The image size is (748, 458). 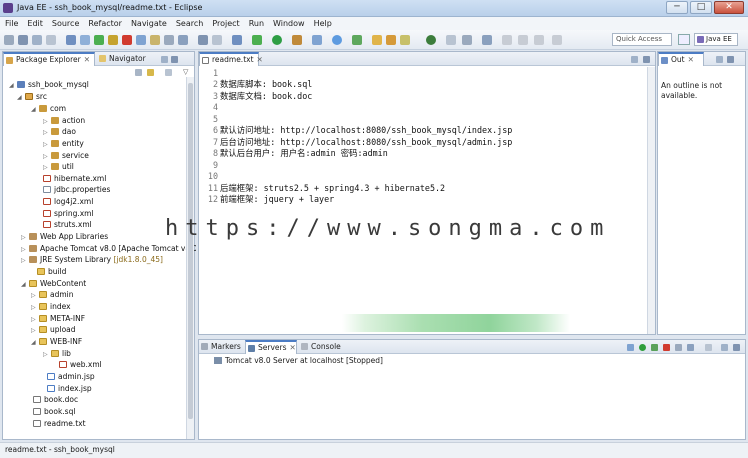 What do you see at coordinates (451, 40) in the screenshot?
I see `annotation-icon` at bounding box center [451, 40].